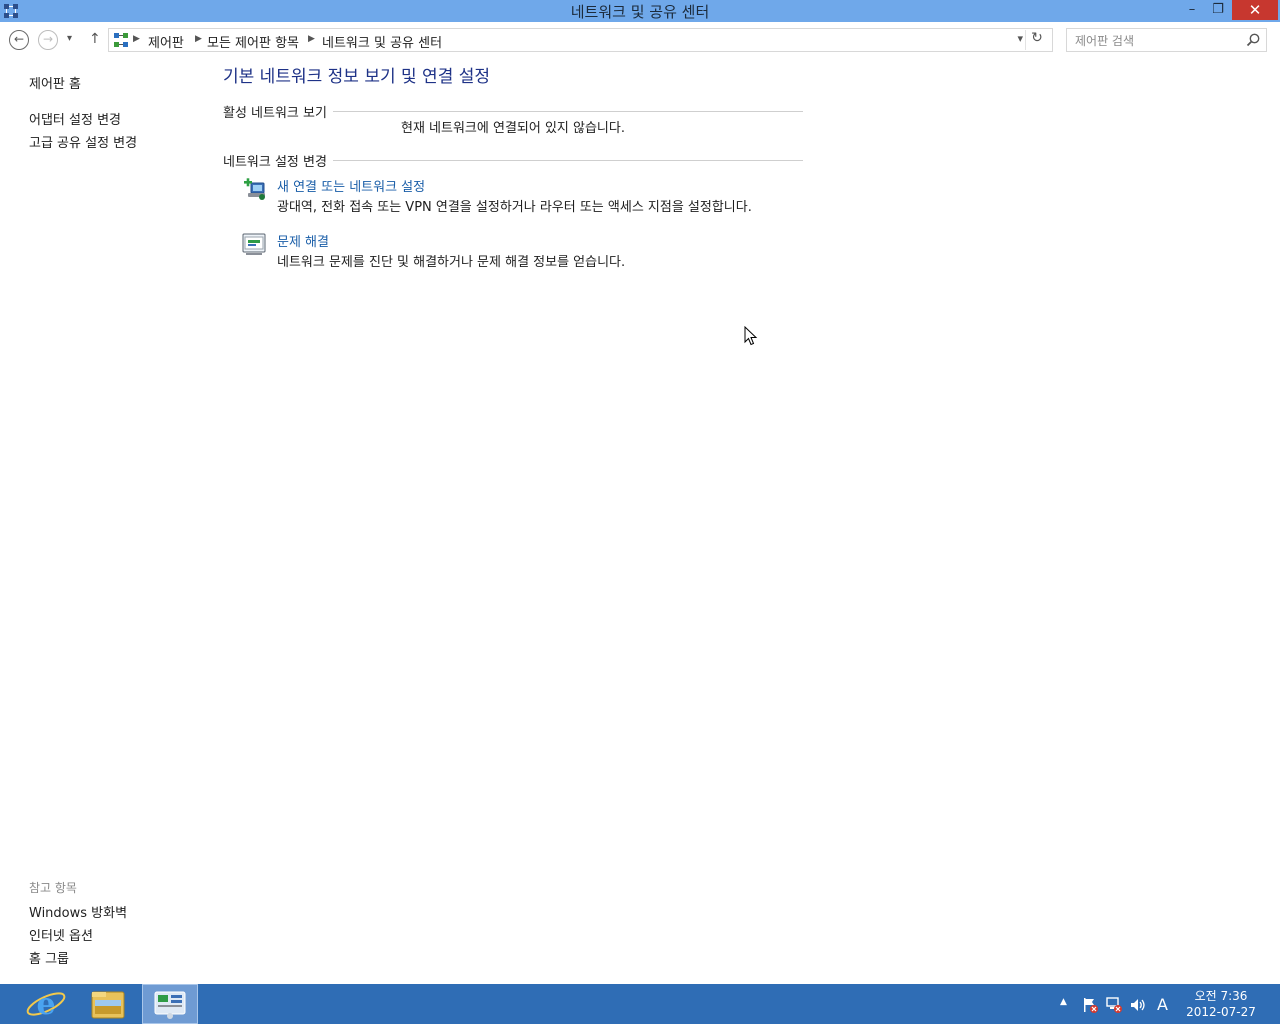  What do you see at coordinates (255, 190) in the screenshot?
I see `new-connection-icon` at bounding box center [255, 190].